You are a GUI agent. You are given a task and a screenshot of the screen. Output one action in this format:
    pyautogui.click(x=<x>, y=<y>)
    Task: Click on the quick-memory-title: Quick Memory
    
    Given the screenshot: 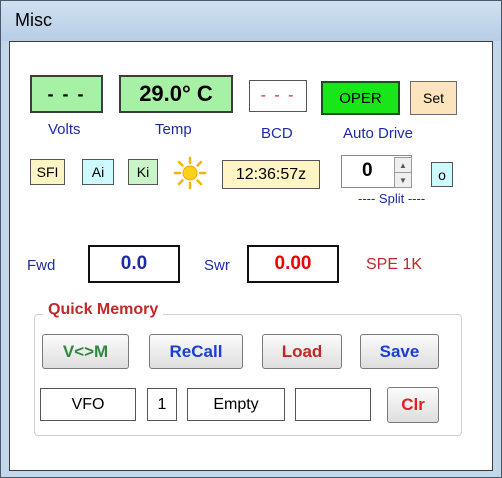 What is the action you would take?
    pyautogui.click(x=103, y=310)
    